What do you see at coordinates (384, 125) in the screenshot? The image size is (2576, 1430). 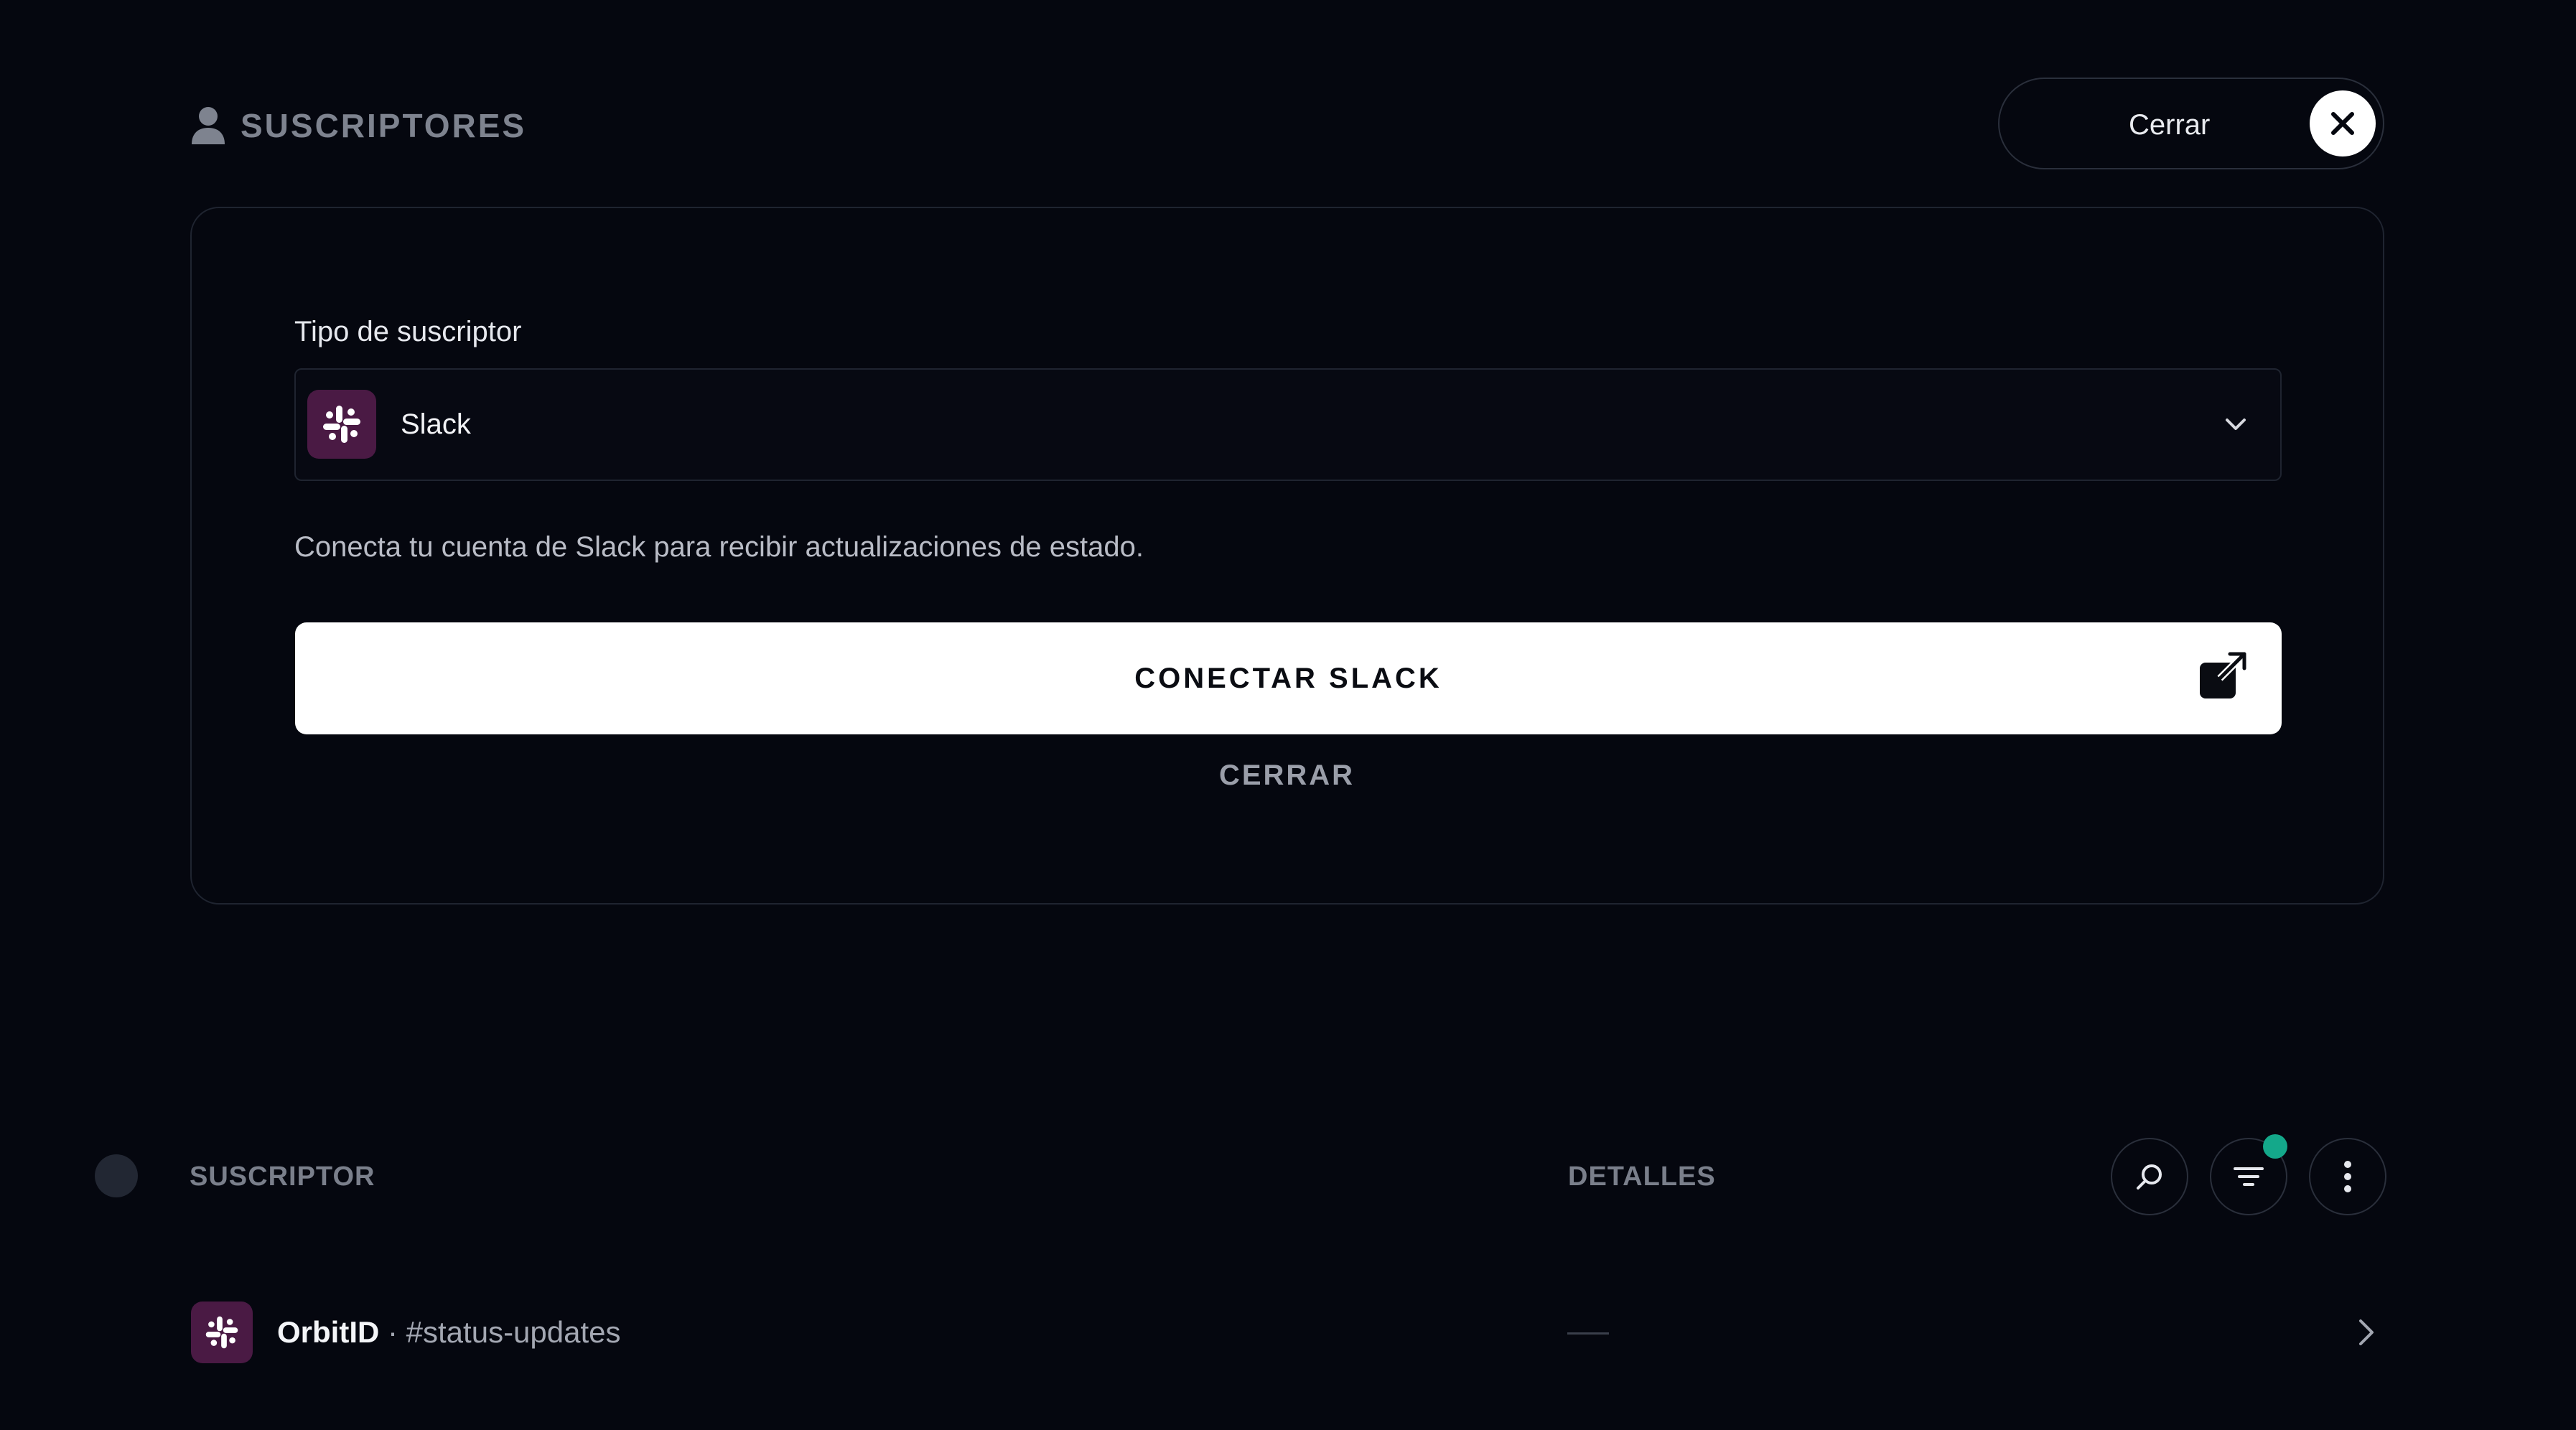 I see `section-title: SUSCRIPTORES` at bounding box center [384, 125].